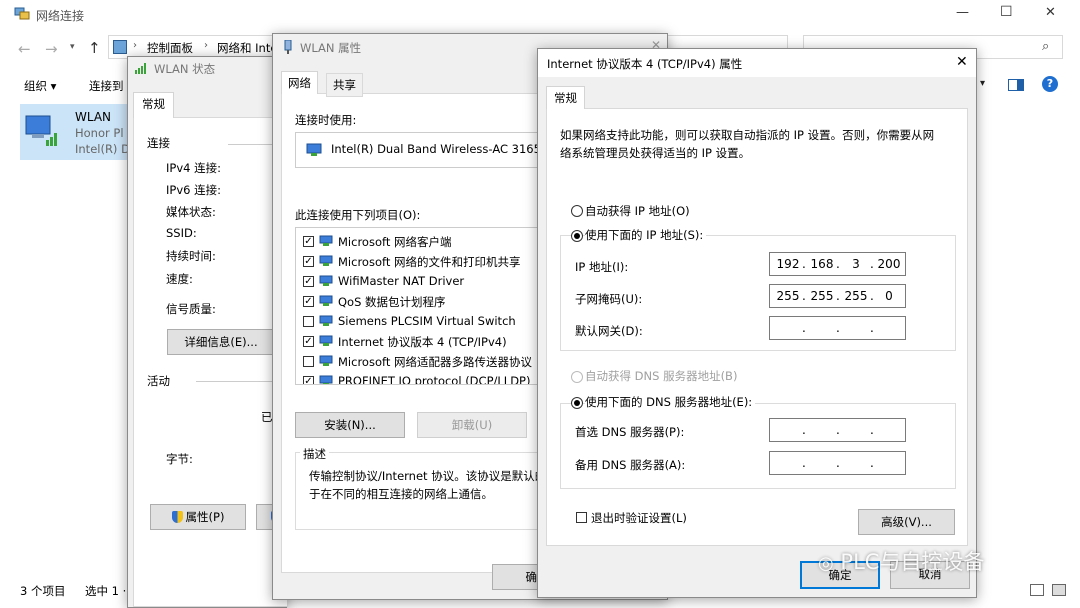  I want to click on watermark-text: PLC与自控设备, so click(912, 562).